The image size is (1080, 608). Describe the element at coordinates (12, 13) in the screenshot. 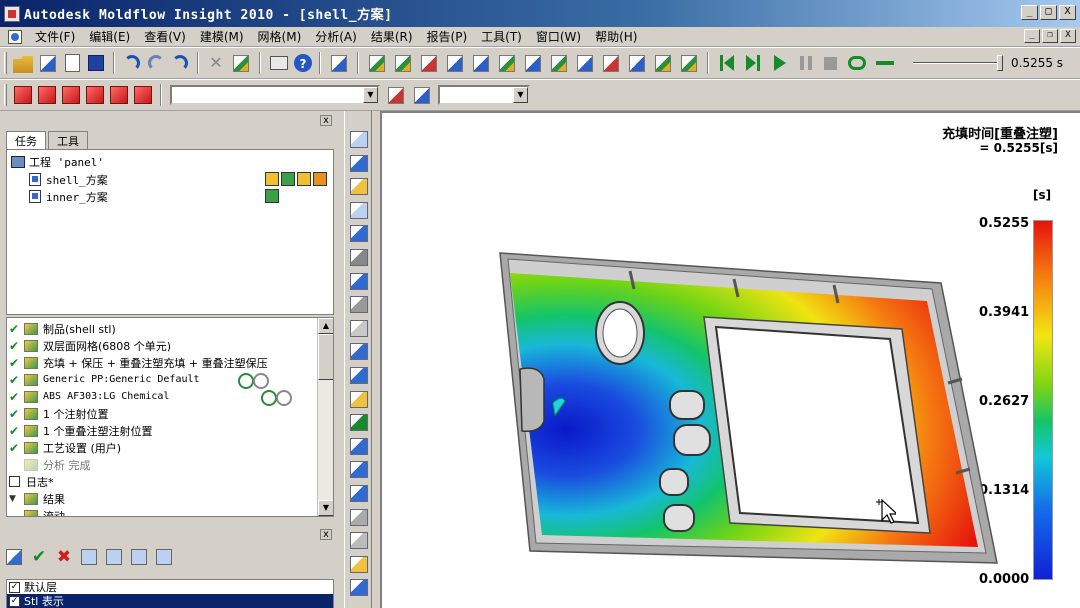

I see `moldflow-app-icon` at that location.